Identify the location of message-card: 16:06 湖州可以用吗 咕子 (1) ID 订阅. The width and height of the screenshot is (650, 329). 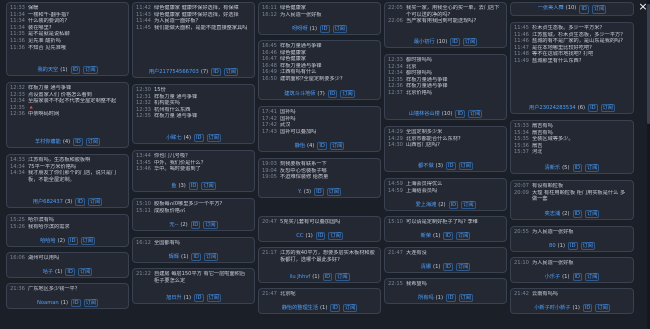
(67, 265).